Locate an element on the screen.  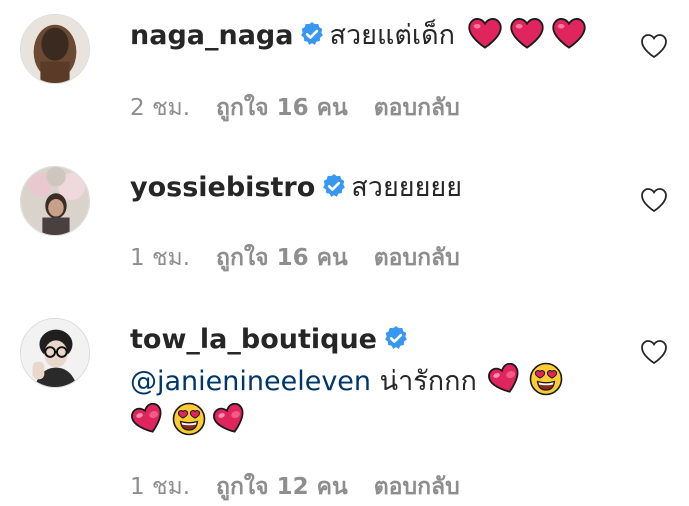
comment-line: @janienineeleven น่ารักกก is located at coordinates (346, 381).